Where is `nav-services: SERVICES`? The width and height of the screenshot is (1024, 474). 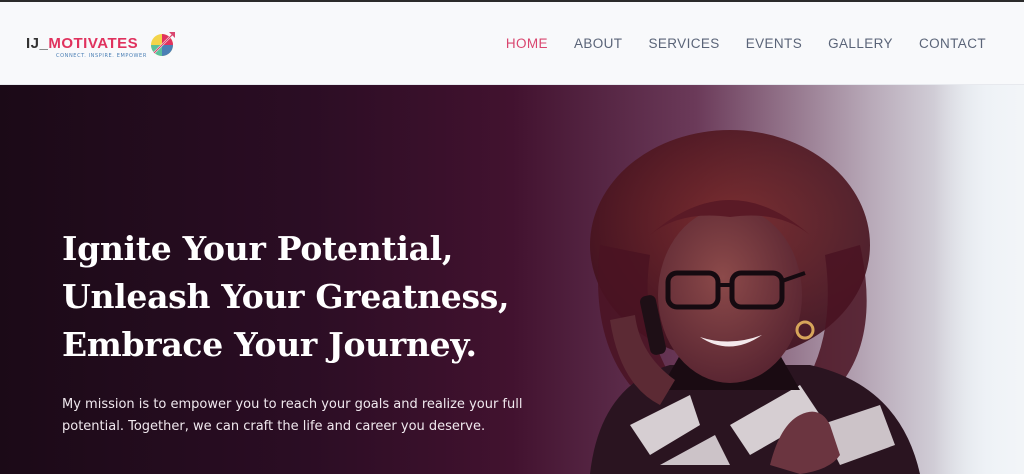
nav-services: SERVICES is located at coordinates (683, 43).